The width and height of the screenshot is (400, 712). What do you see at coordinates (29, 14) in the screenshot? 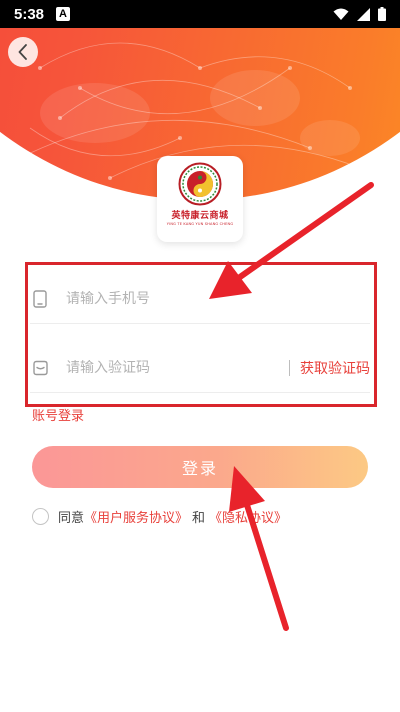
I see `status-time: 5:38` at bounding box center [29, 14].